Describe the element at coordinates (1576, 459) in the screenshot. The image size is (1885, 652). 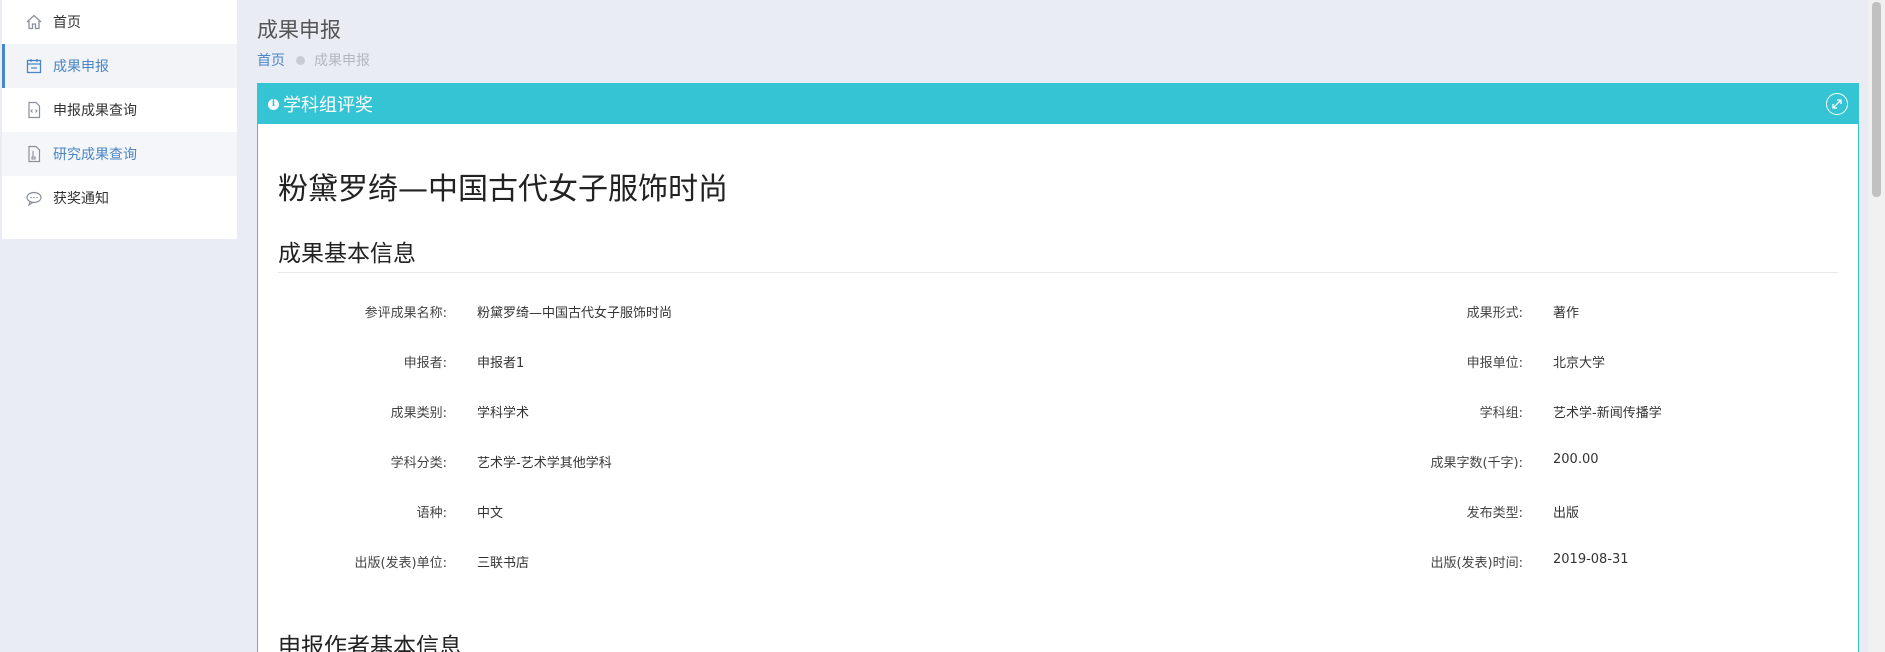
I see `field-value: 200.00` at that location.